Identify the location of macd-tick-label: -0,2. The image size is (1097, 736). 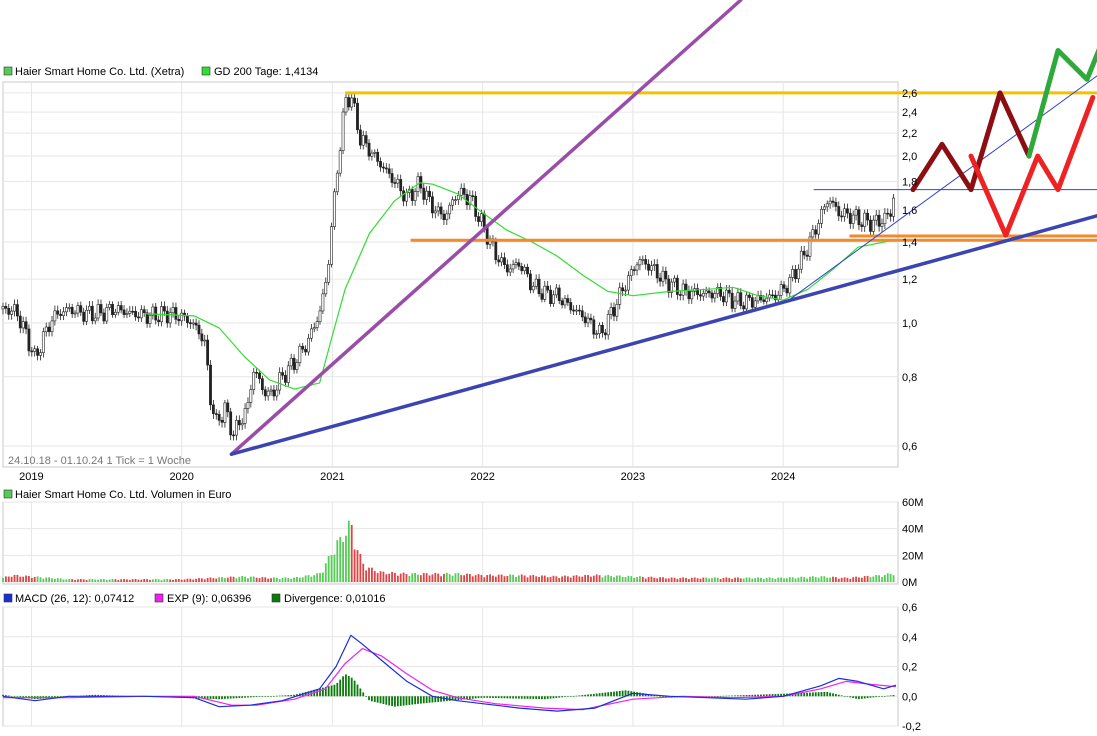
(911, 727).